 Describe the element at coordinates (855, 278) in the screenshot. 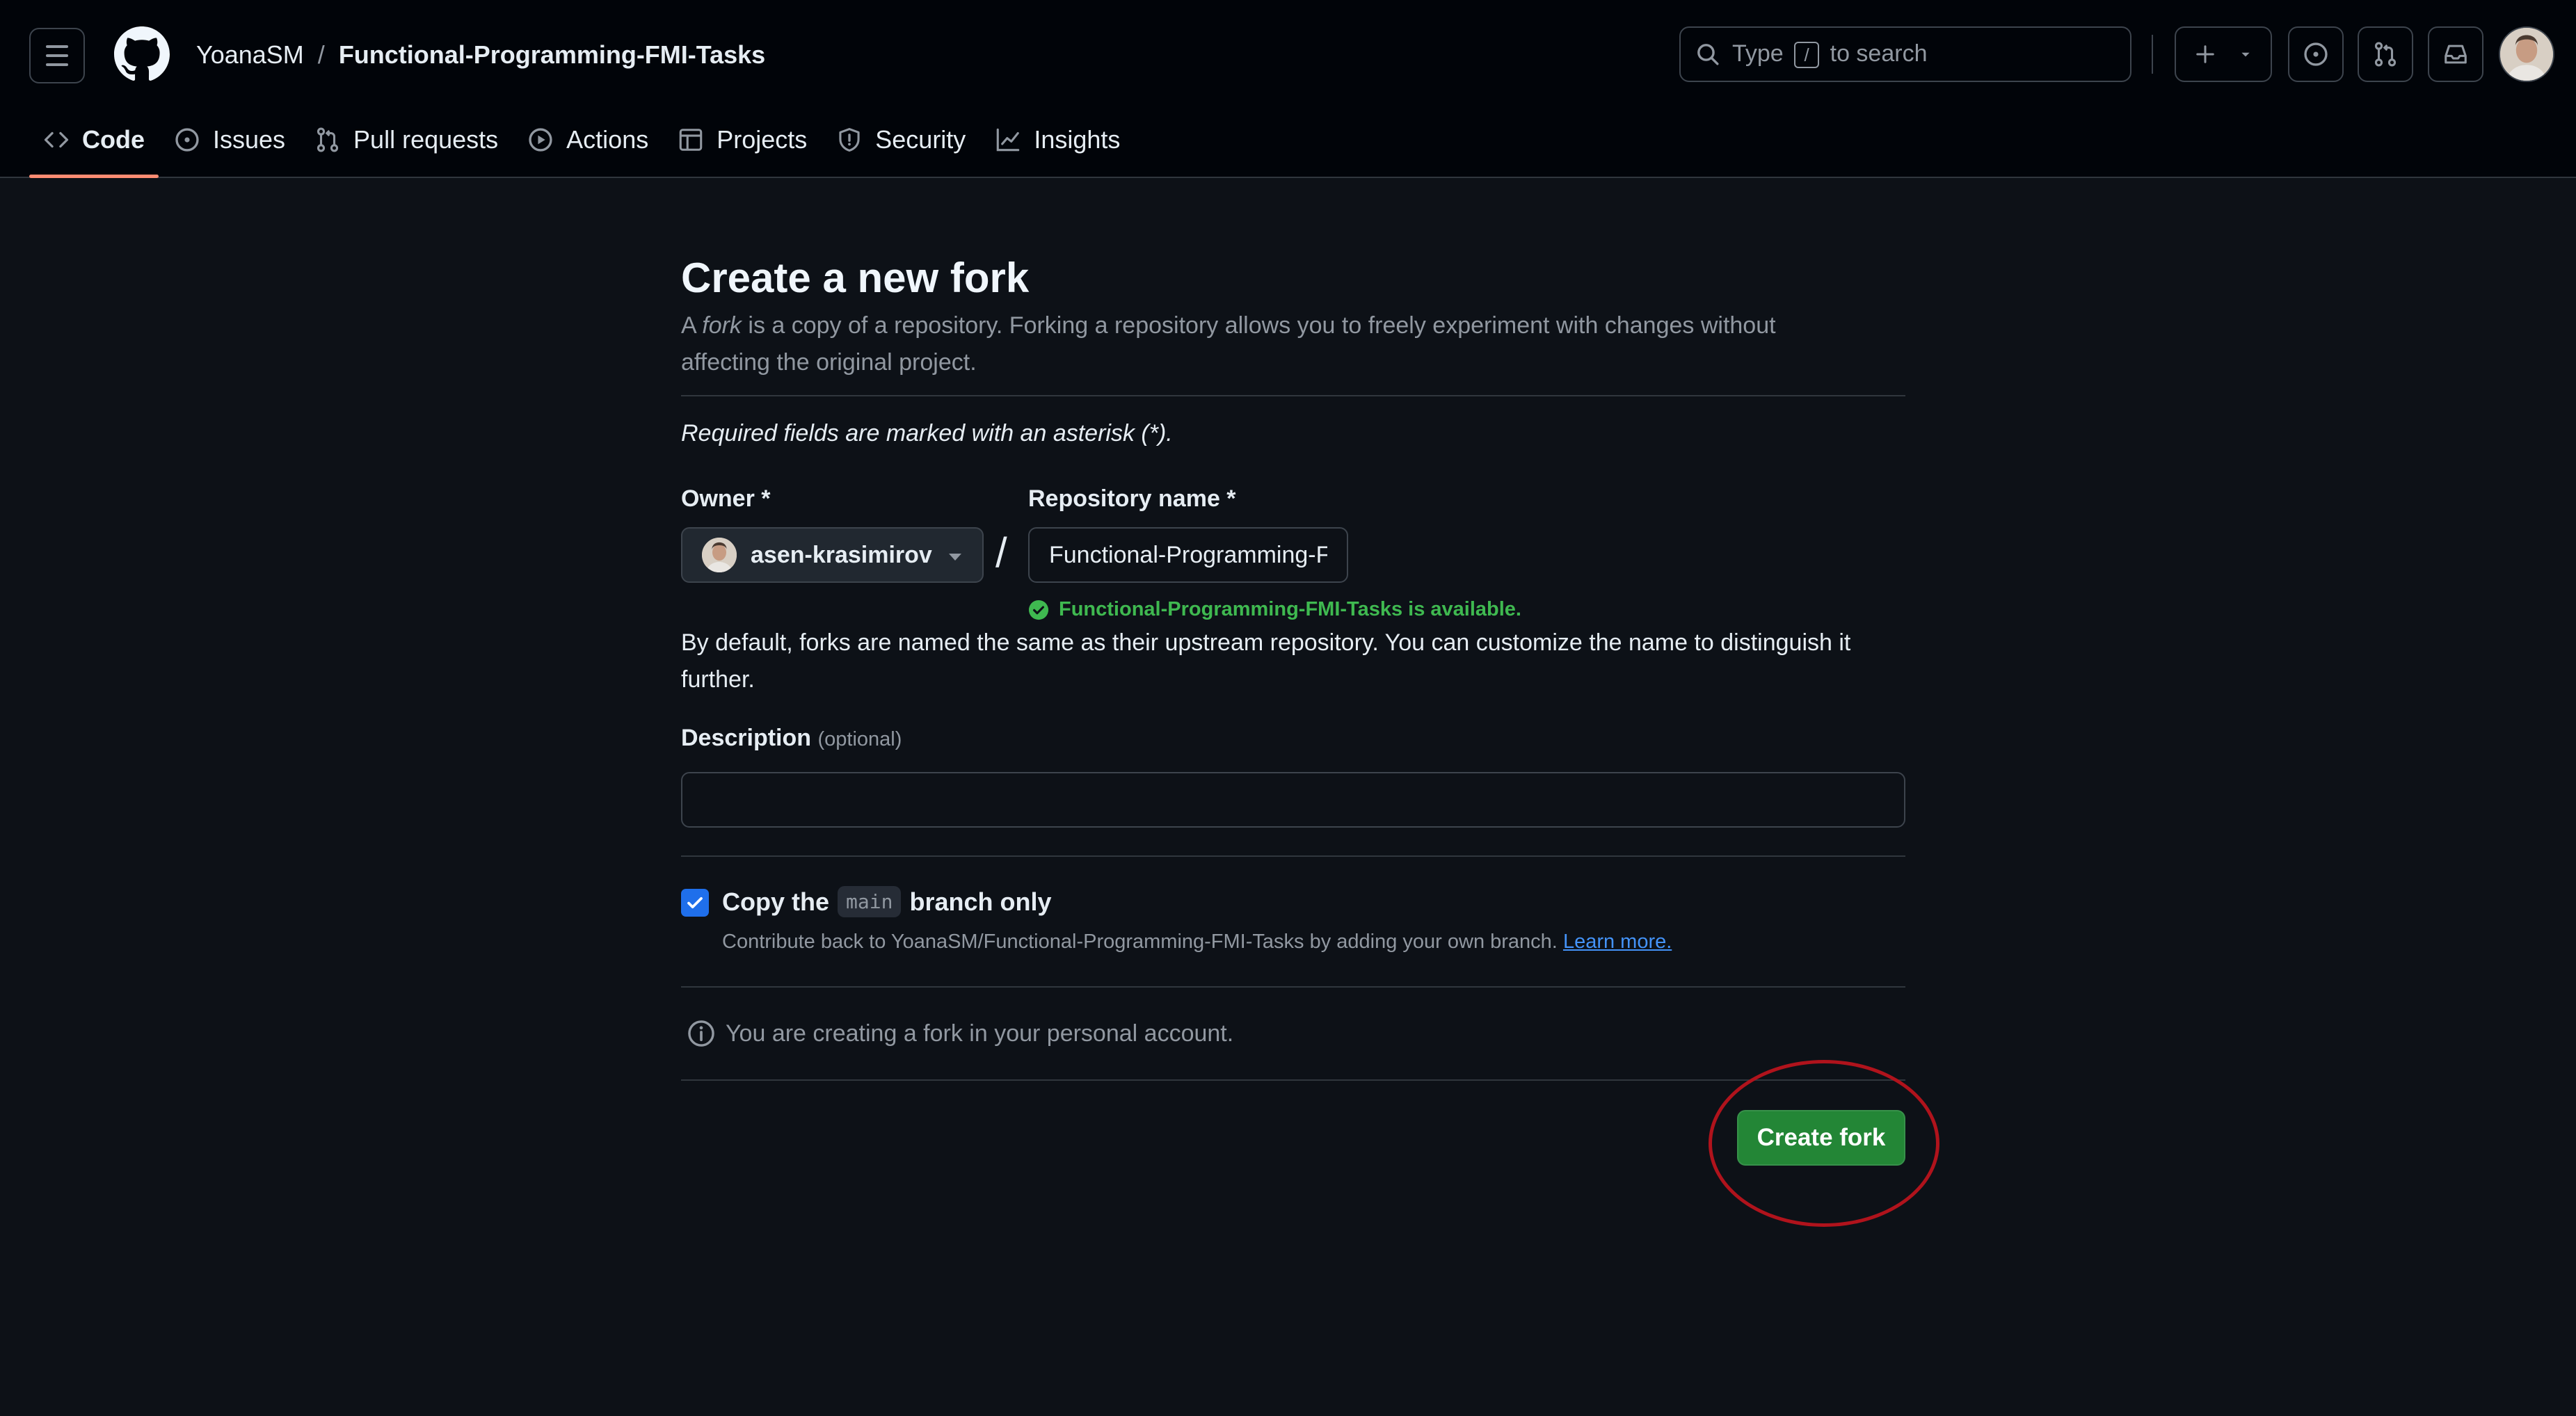

I see `page-title: Create a new fork` at that location.